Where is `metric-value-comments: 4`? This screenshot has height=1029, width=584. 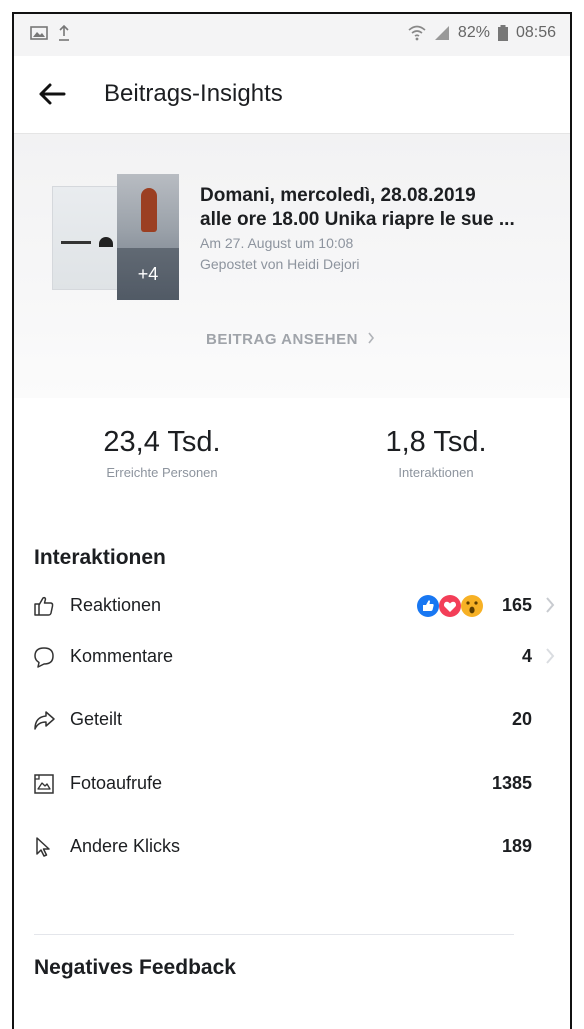 metric-value-comments: 4 is located at coordinates (526, 656).